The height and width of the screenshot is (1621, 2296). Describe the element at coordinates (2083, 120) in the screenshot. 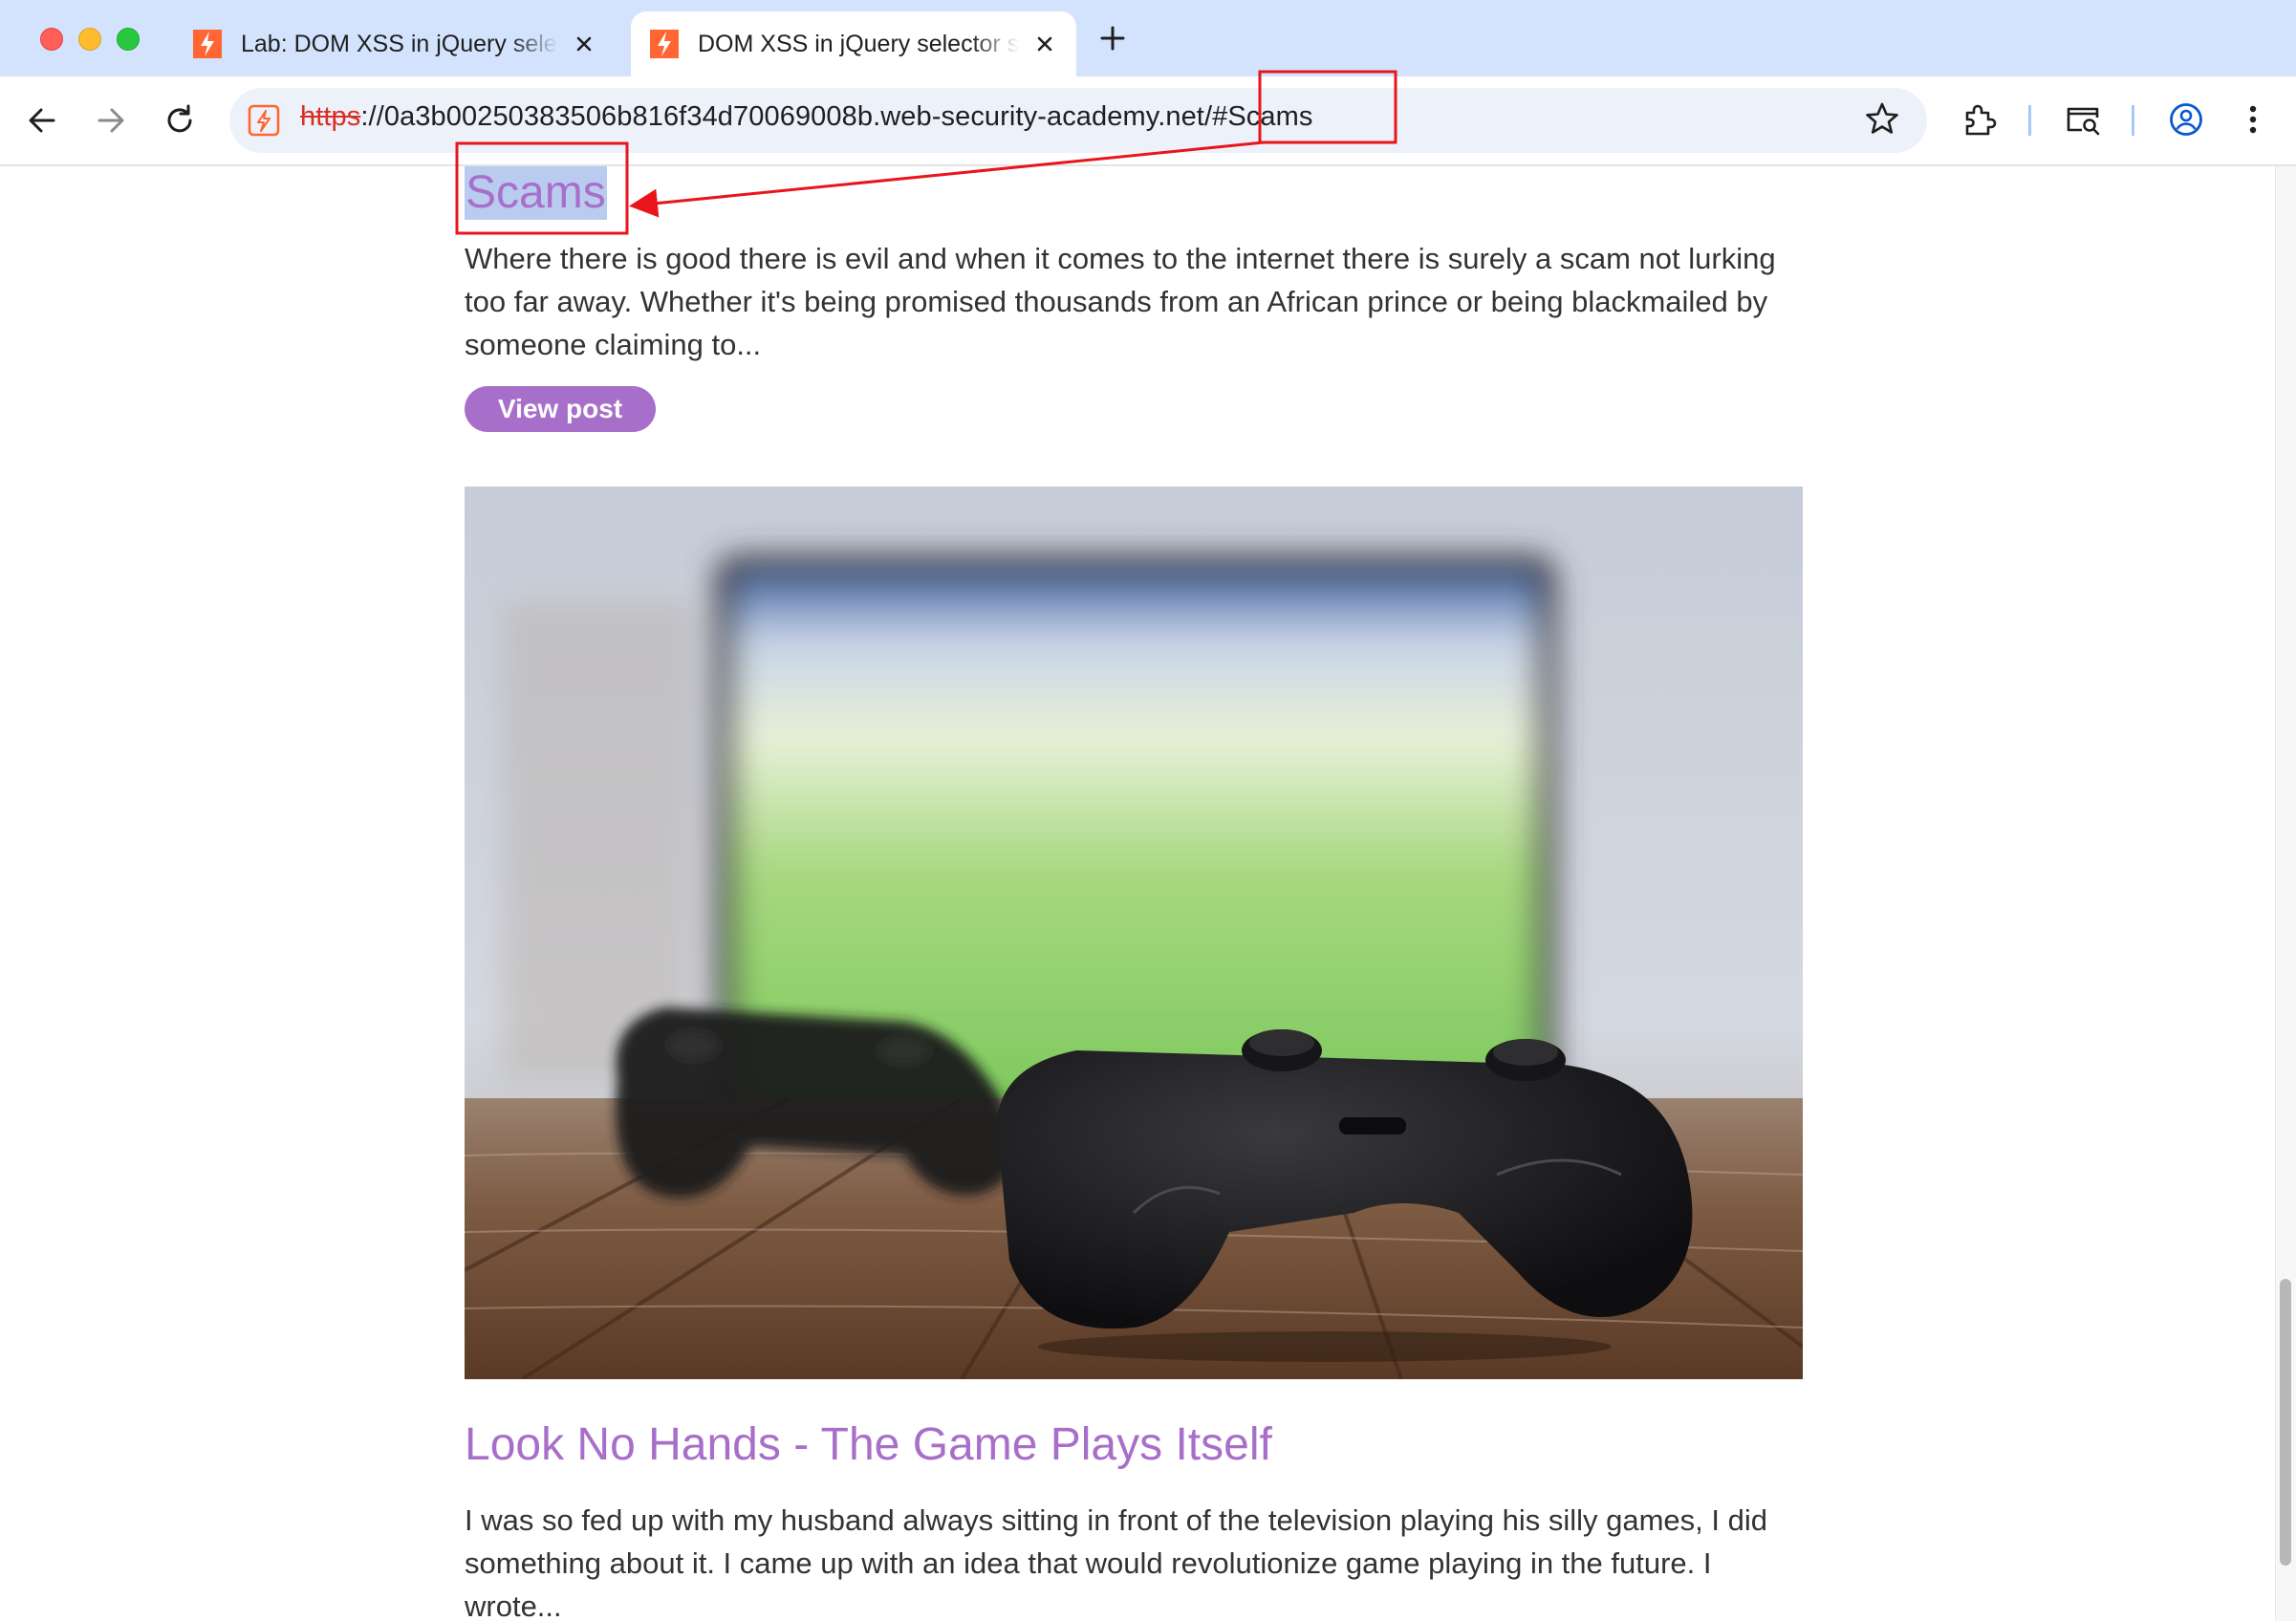

I see `tab-search-icon` at that location.